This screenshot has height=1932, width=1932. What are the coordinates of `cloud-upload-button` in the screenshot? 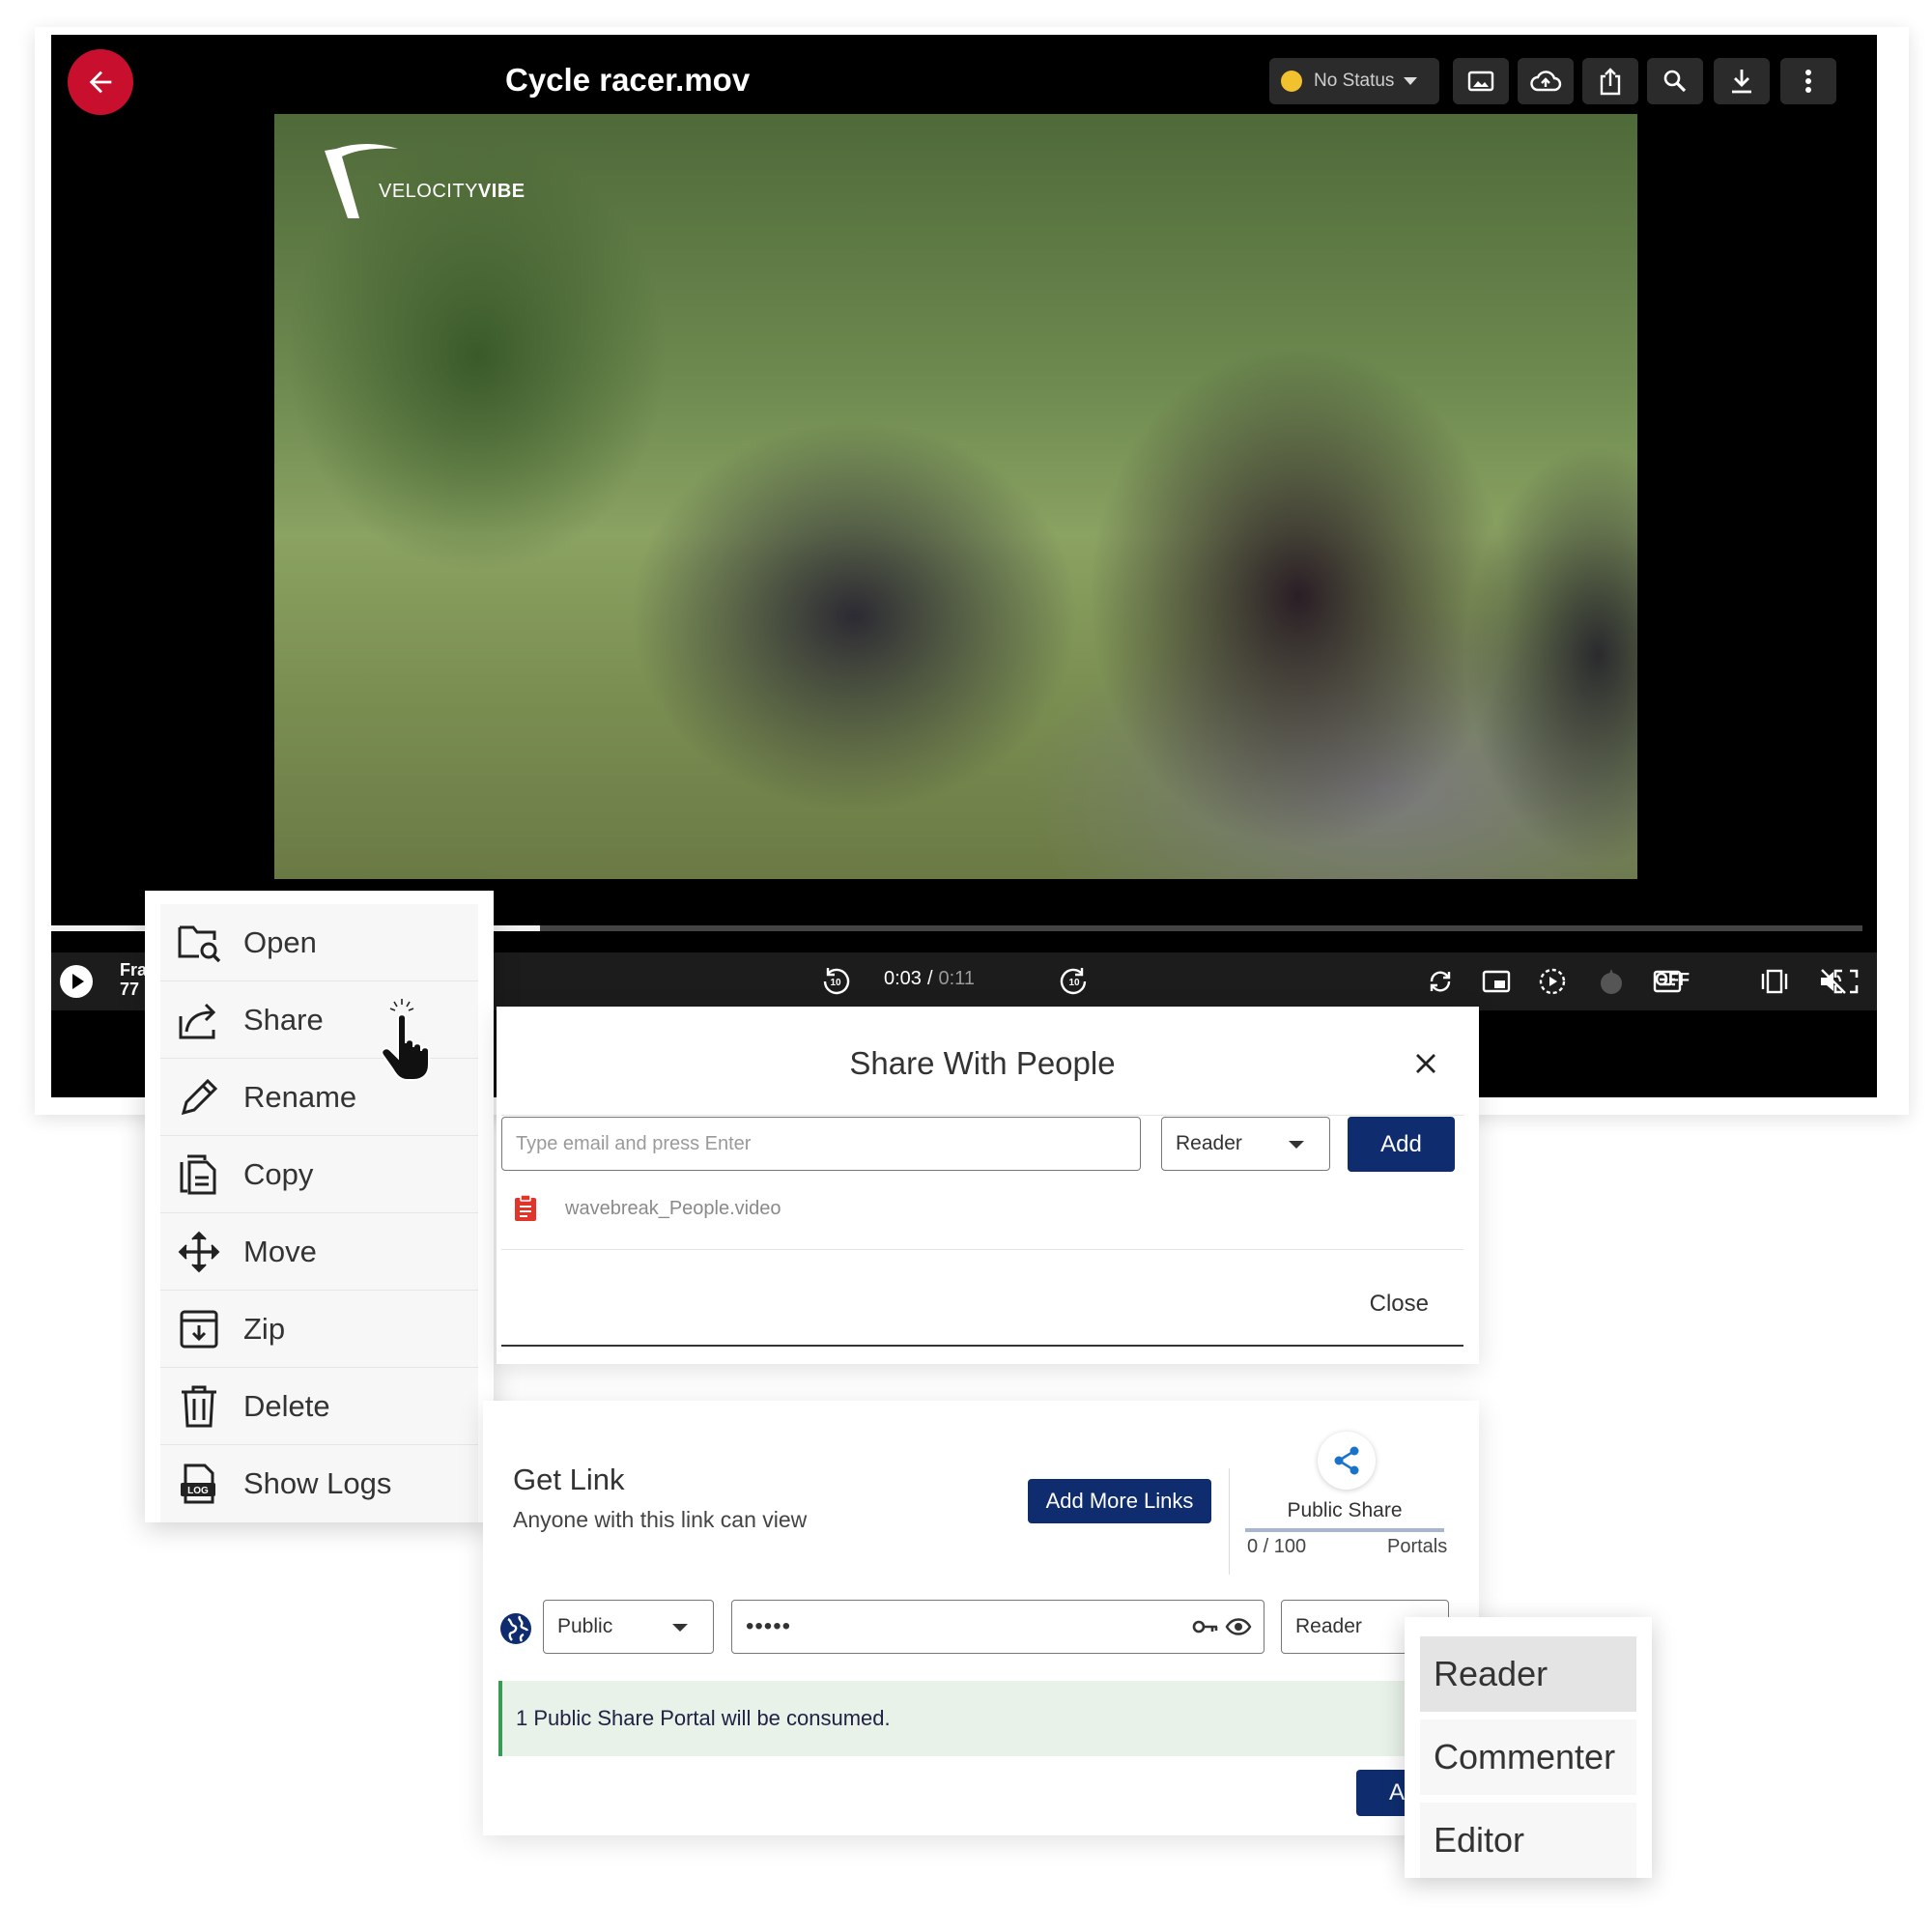 It's located at (1546, 81).